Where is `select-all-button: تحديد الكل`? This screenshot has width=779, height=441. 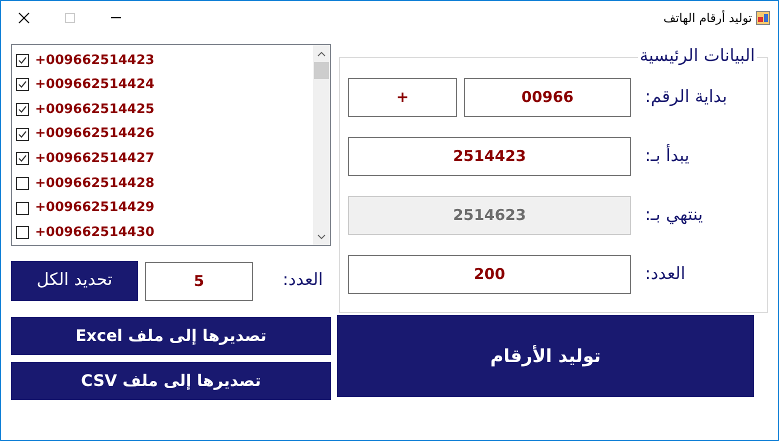 select-all-button: تحديد الكل is located at coordinates (74, 281).